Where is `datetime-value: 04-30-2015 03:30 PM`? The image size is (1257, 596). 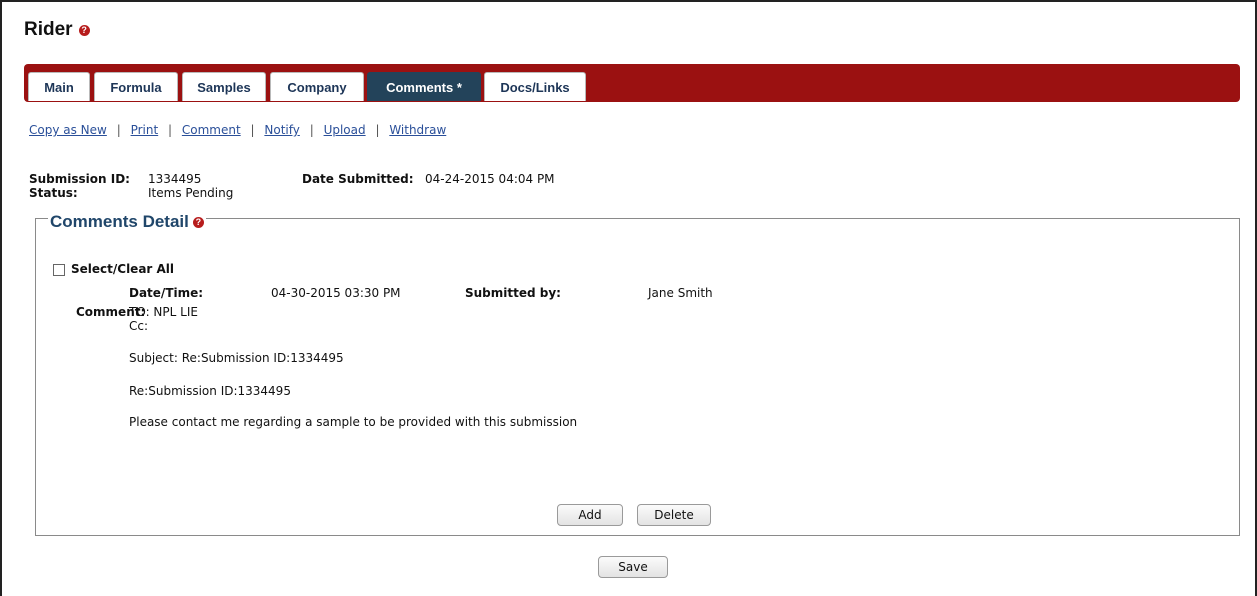 datetime-value: 04-30-2015 03:30 PM is located at coordinates (336, 293).